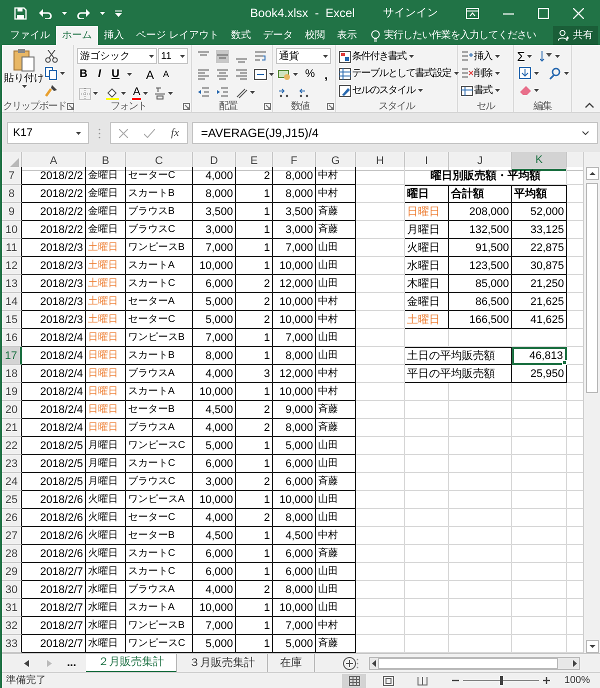  Describe the element at coordinates (150, 75) in the screenshot. I see `grow-font-button: A` at that location.